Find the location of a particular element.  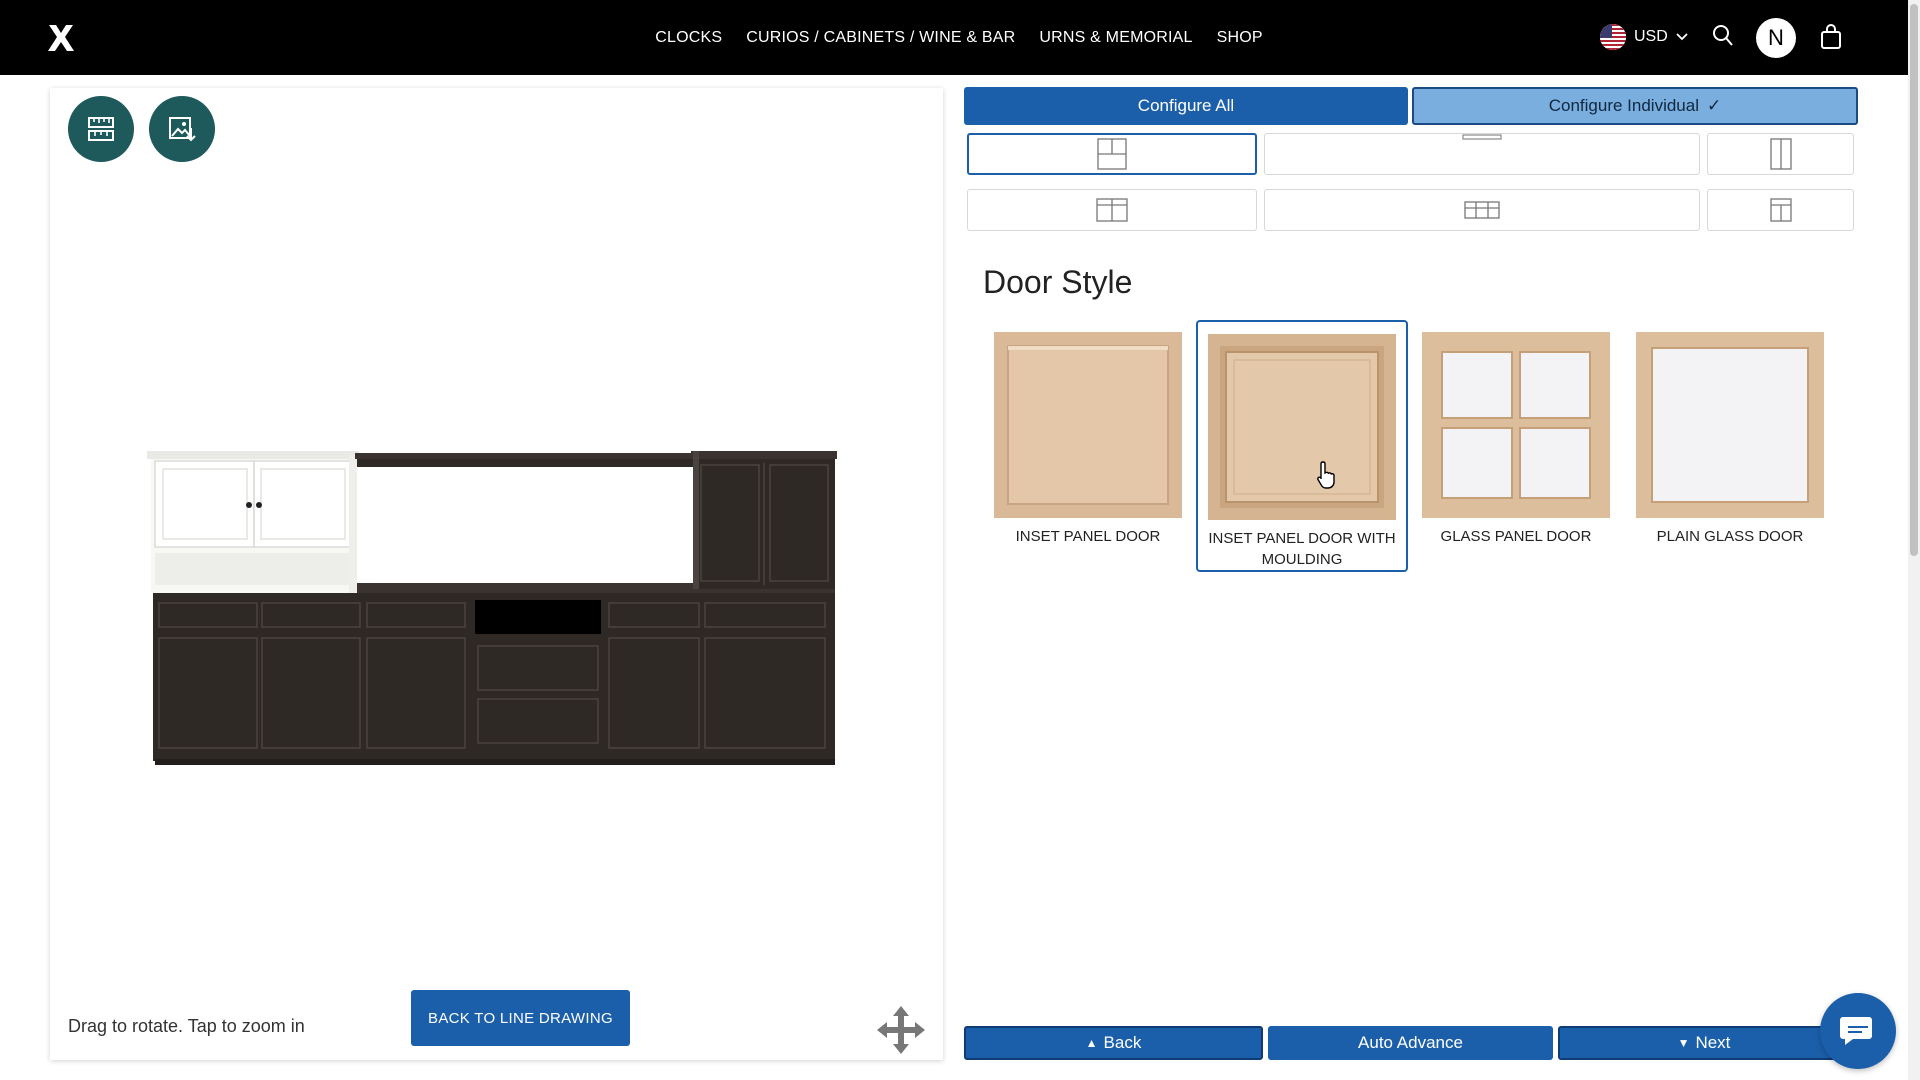

configure-individual-label: Configure Individual is located at coordinates (1623, 105).